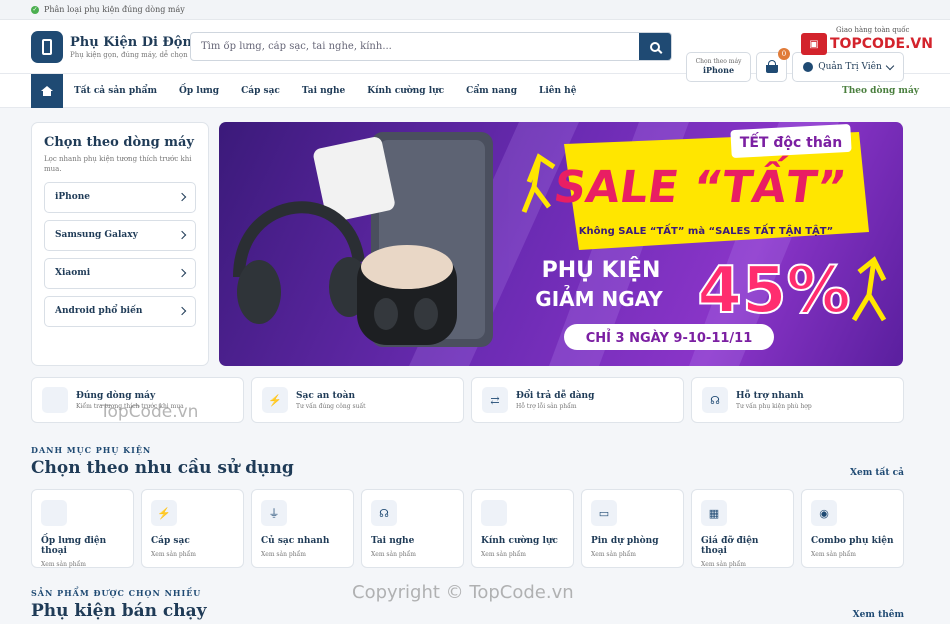 This screenshot has width=950, height=624. I want to click on topbar-left: ✓ Phân loại phụ kiện đúng dòng máy, so click(108, 9).